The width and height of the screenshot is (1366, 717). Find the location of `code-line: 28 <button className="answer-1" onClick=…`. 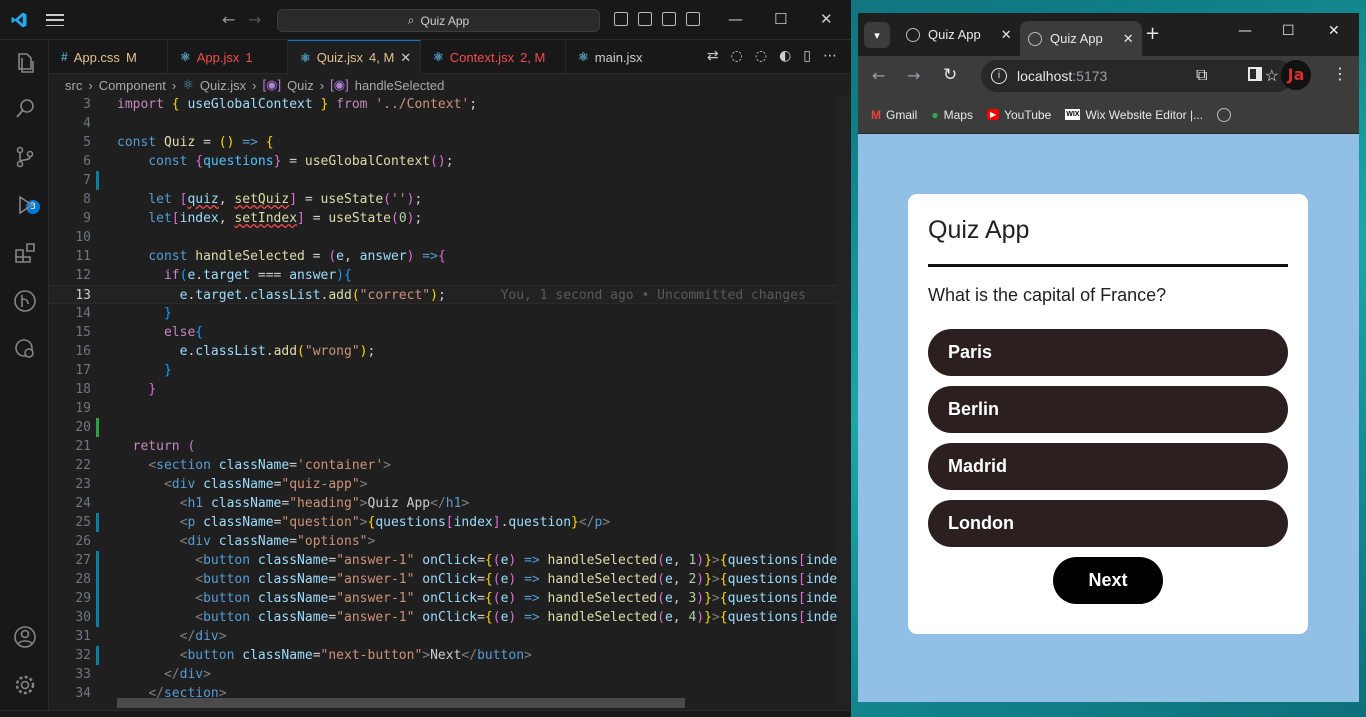

code-line: 28 <button className="answer-1" onClick=… is located at coordinates (463, 579).